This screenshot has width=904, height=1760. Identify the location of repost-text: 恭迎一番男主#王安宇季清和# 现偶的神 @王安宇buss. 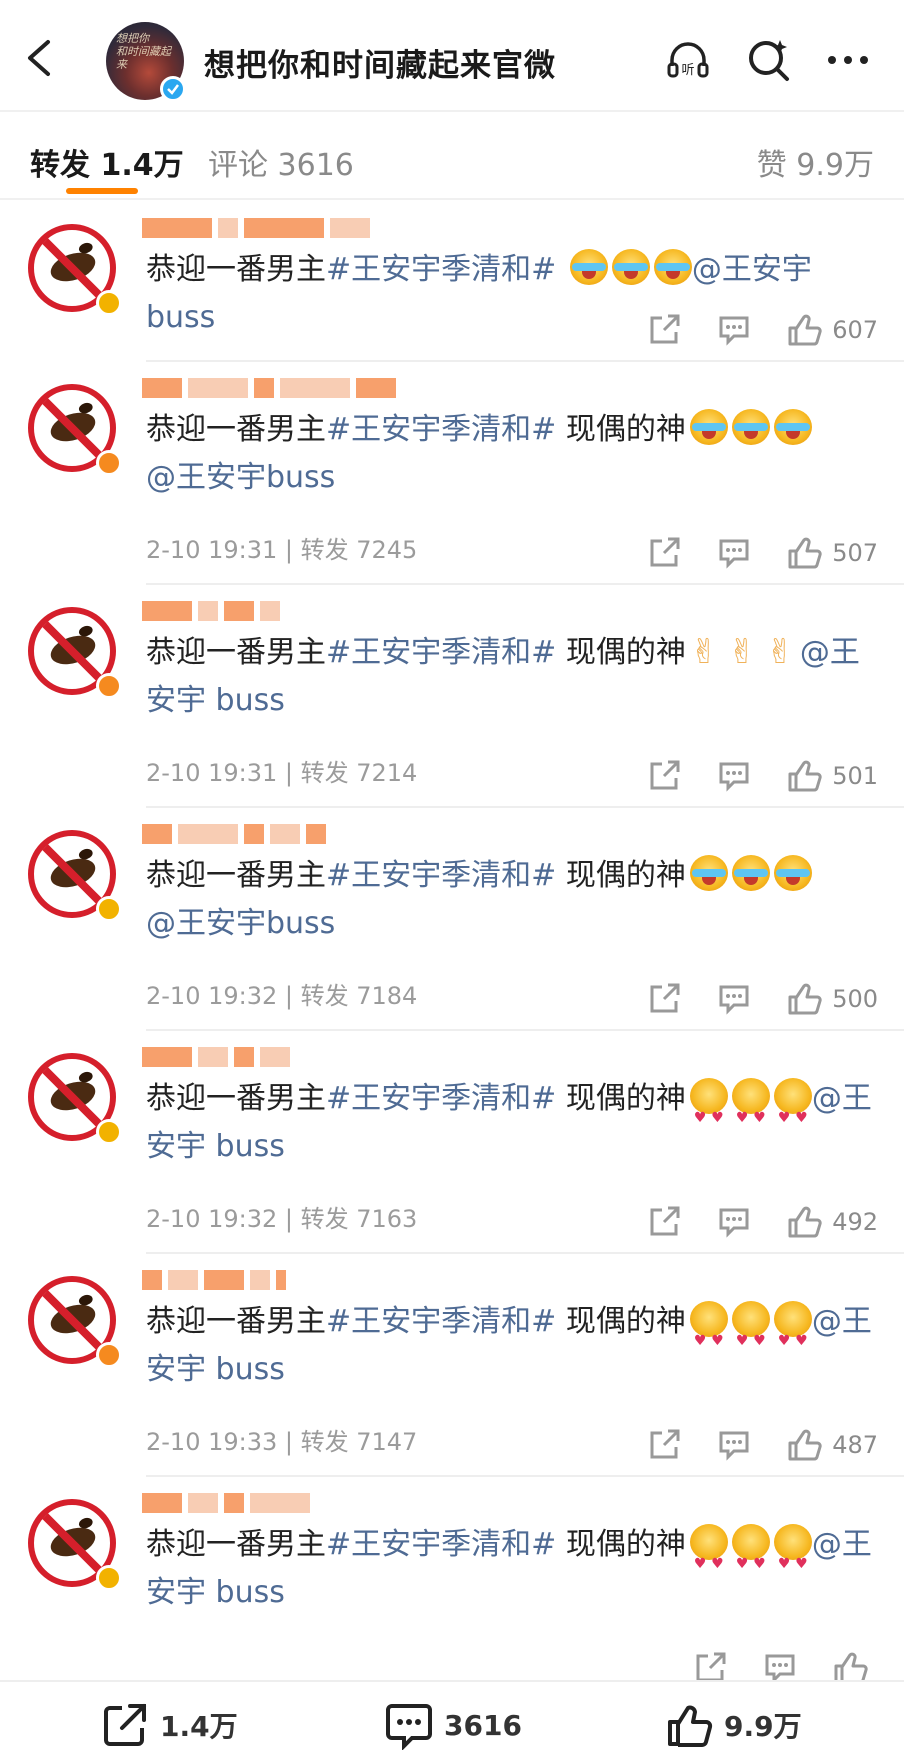
(511, 454).